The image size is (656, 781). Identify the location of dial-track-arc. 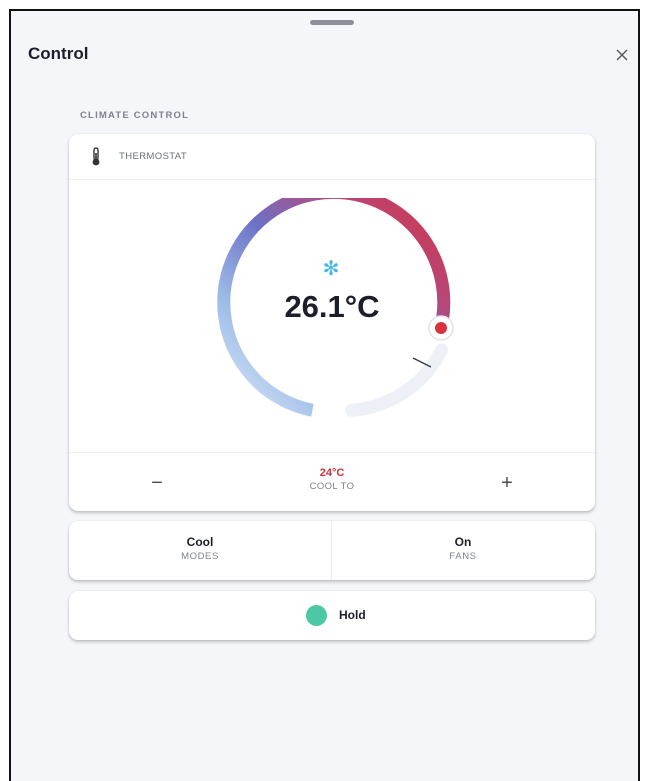
(397, 380).